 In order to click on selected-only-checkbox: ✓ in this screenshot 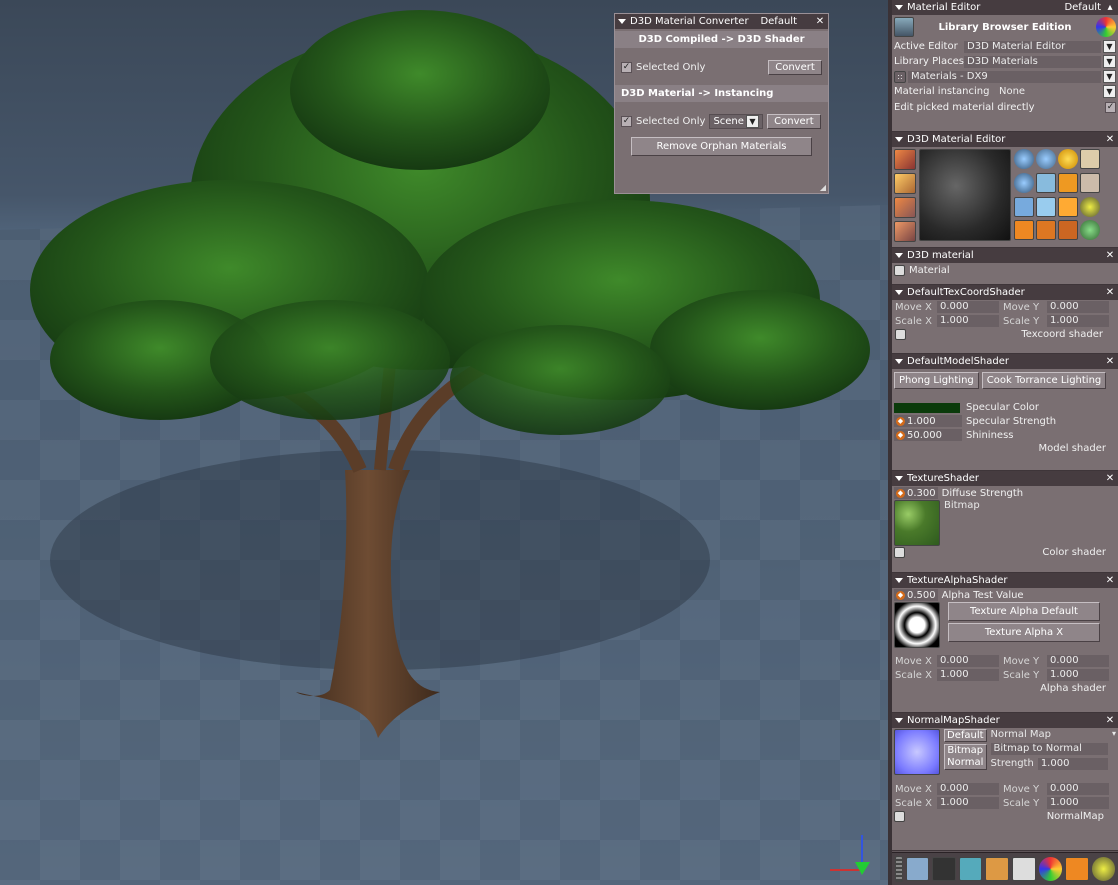, I will do `click(626, 67)`.